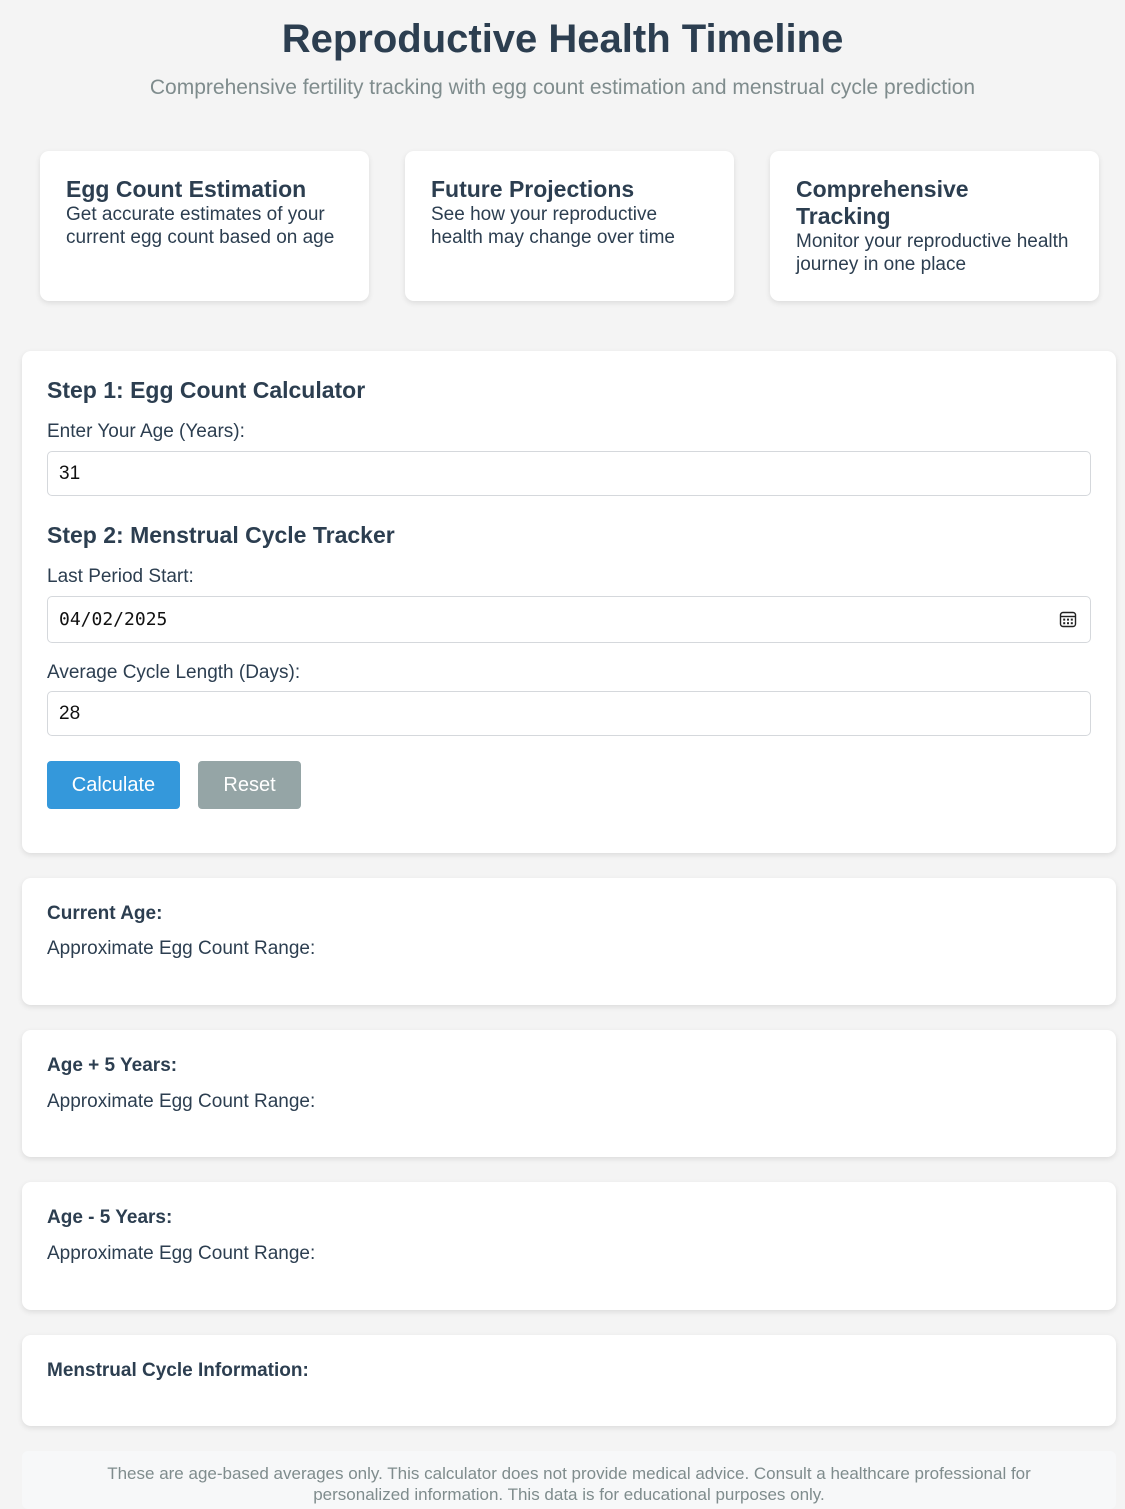 The width and height of the screenshot is (1125, 1509). What do you see at coordinates (569, 713) in the screenshot?
I see `cycle-length-input: 28` at bounding box center [569, 713].